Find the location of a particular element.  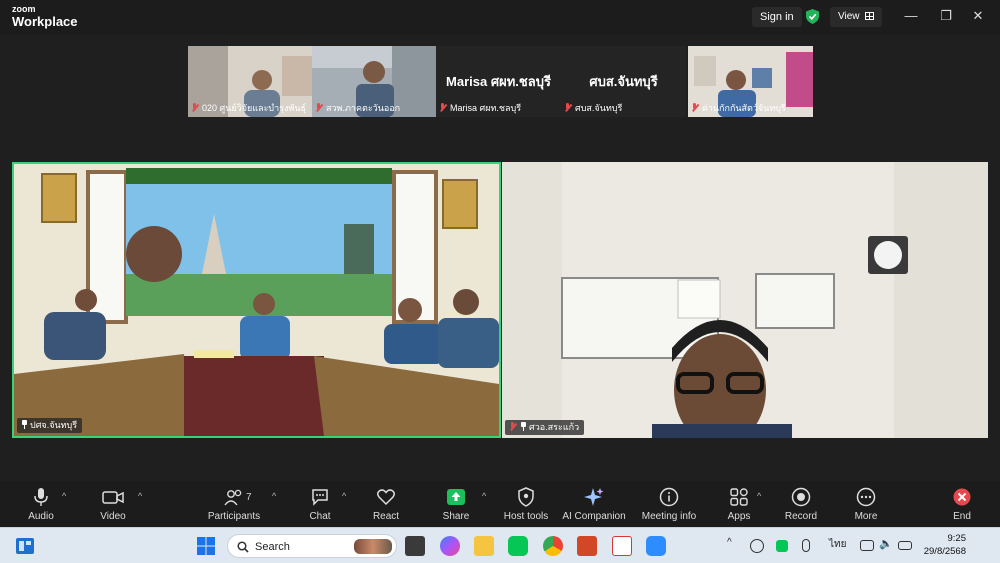

line-app-icon is located at coordinates (518, 546).